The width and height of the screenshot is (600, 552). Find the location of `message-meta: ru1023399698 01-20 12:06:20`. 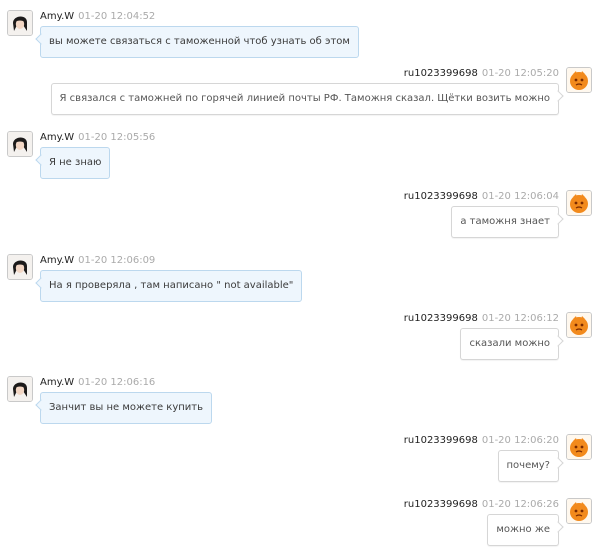

message-meta: ru1023399698 01-20 12:06:20 is located at coordinates (481, 441).